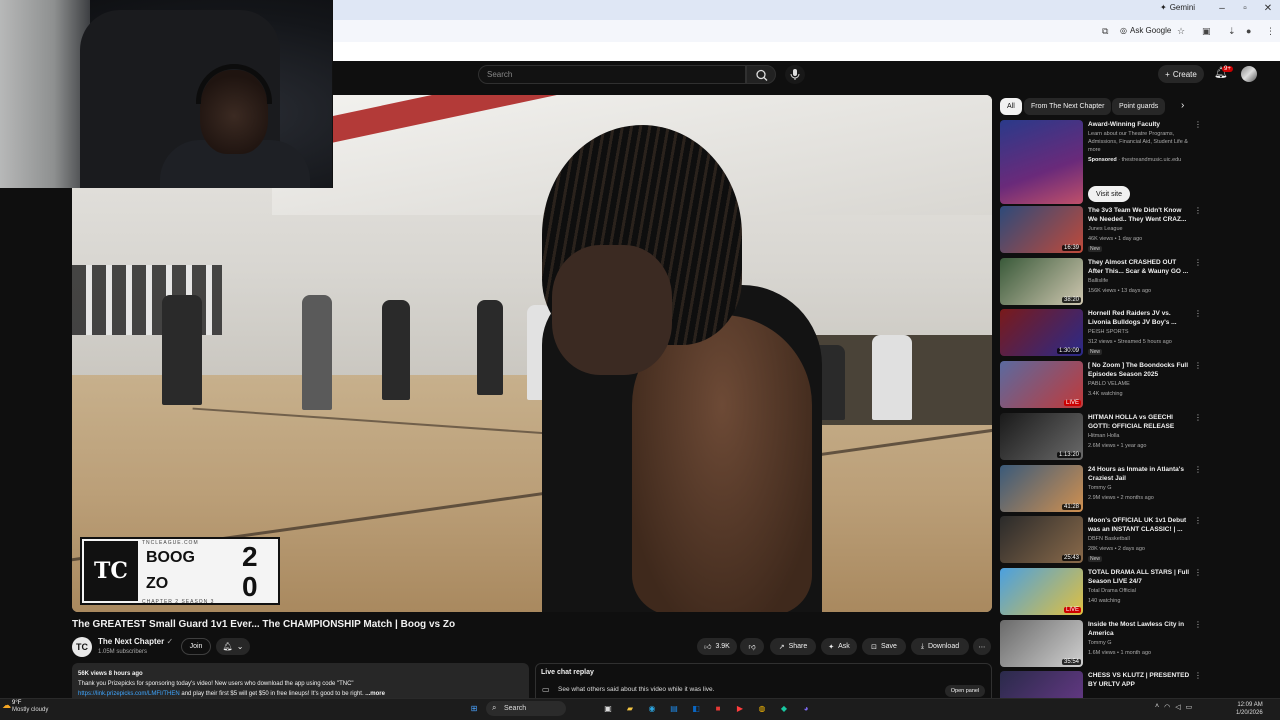 This screenshot has height=720, width=1280. Describe the element at coordinates (1041, 332) in the screenshot. I see `recommendation-thumbnail: 1:30:09` at that location.